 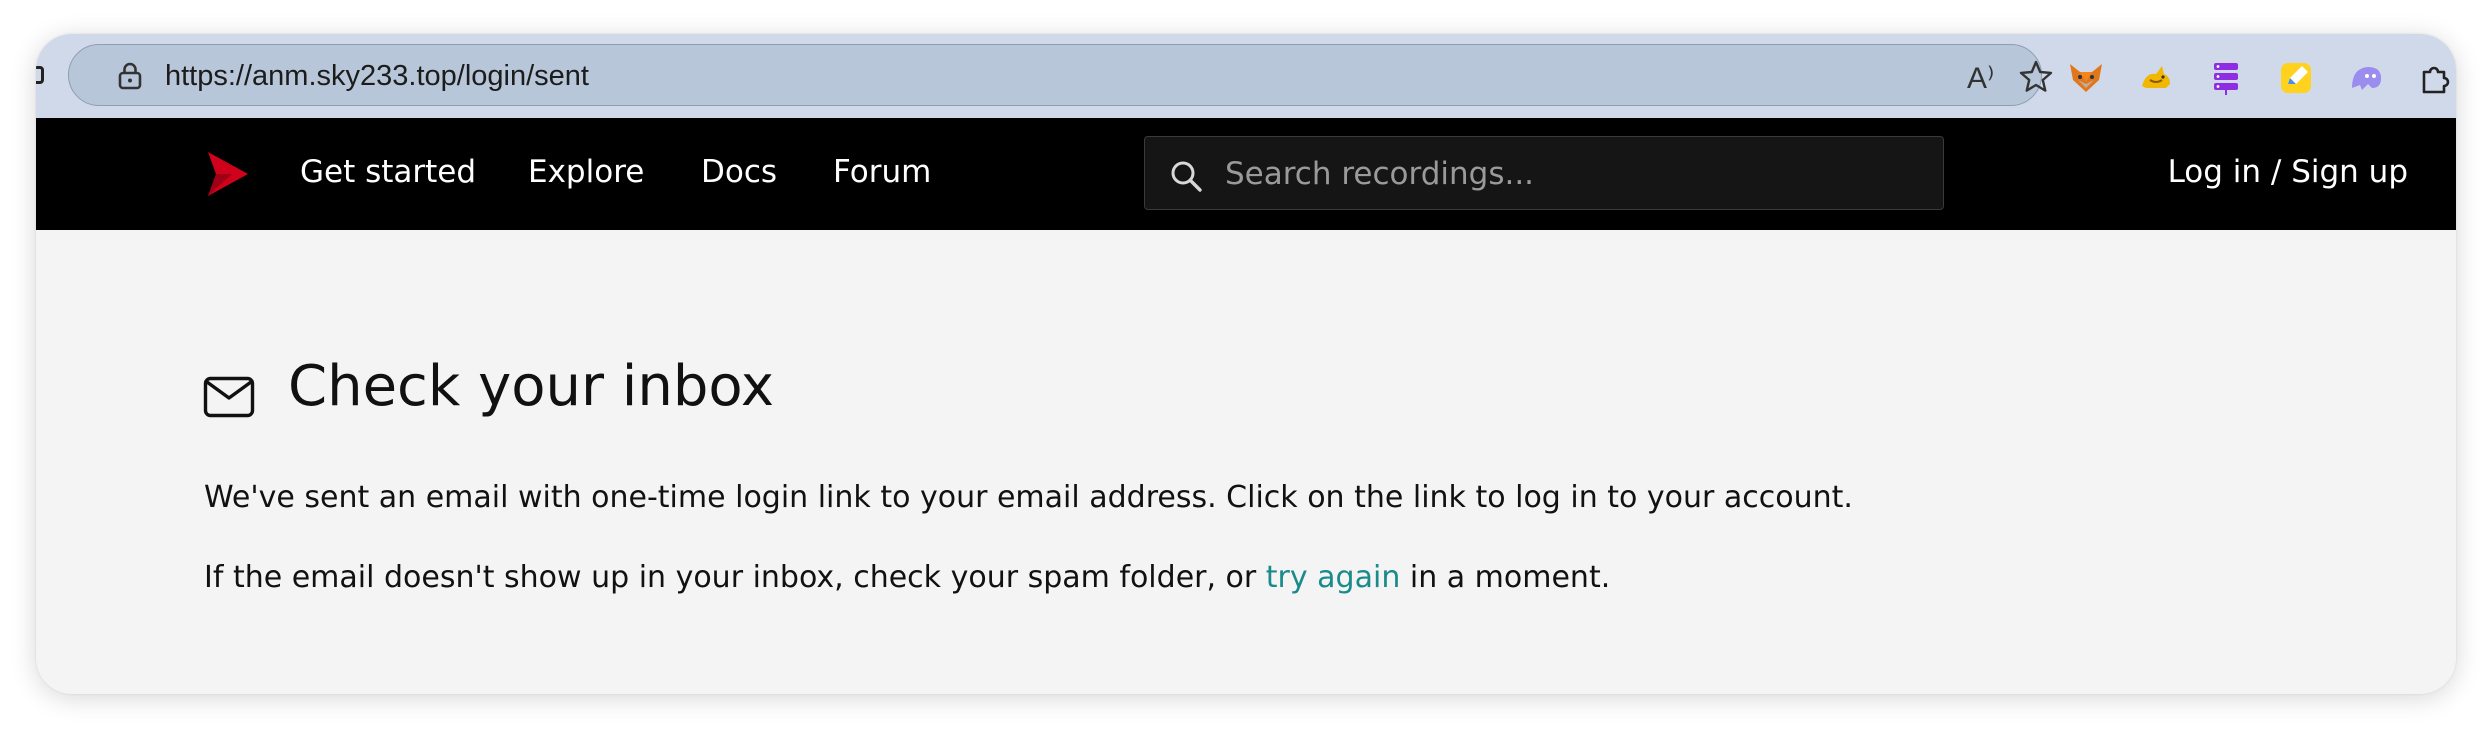 I want to click on address-bar: https://anm.sky233.top/login/sent A⁾, so click(x=1060, y=75).